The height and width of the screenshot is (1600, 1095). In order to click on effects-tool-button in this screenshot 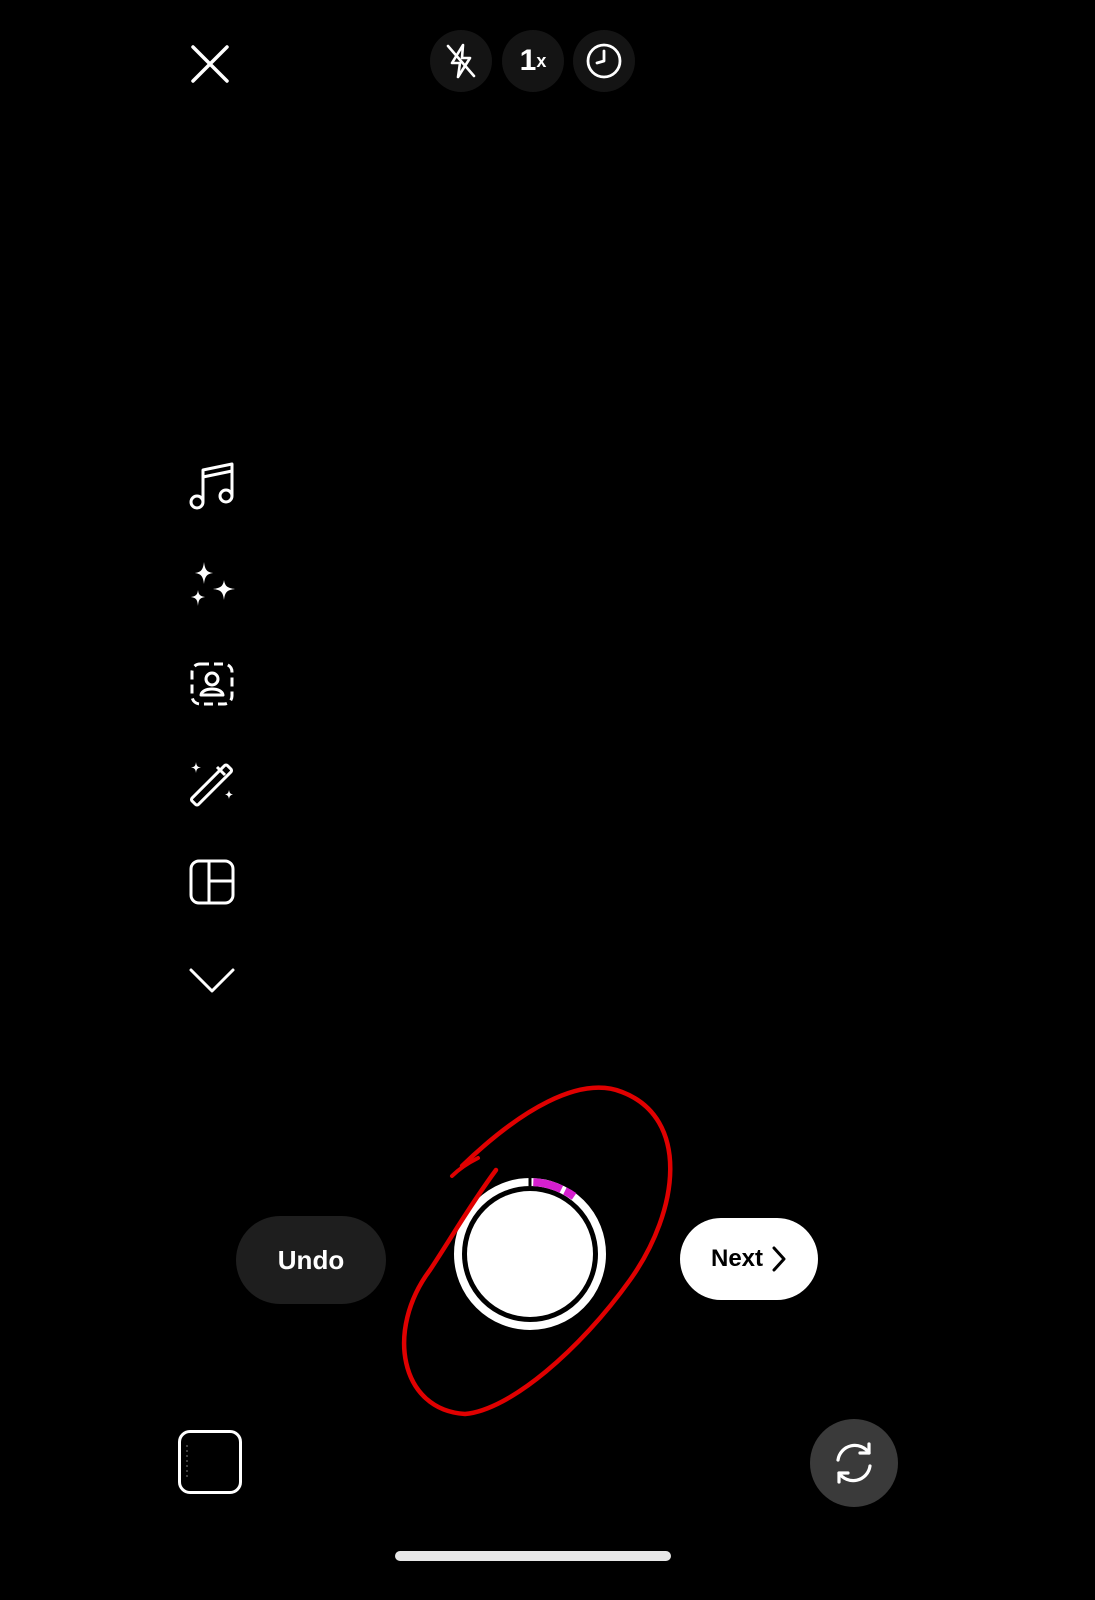, I will do `click(212, 586)`.